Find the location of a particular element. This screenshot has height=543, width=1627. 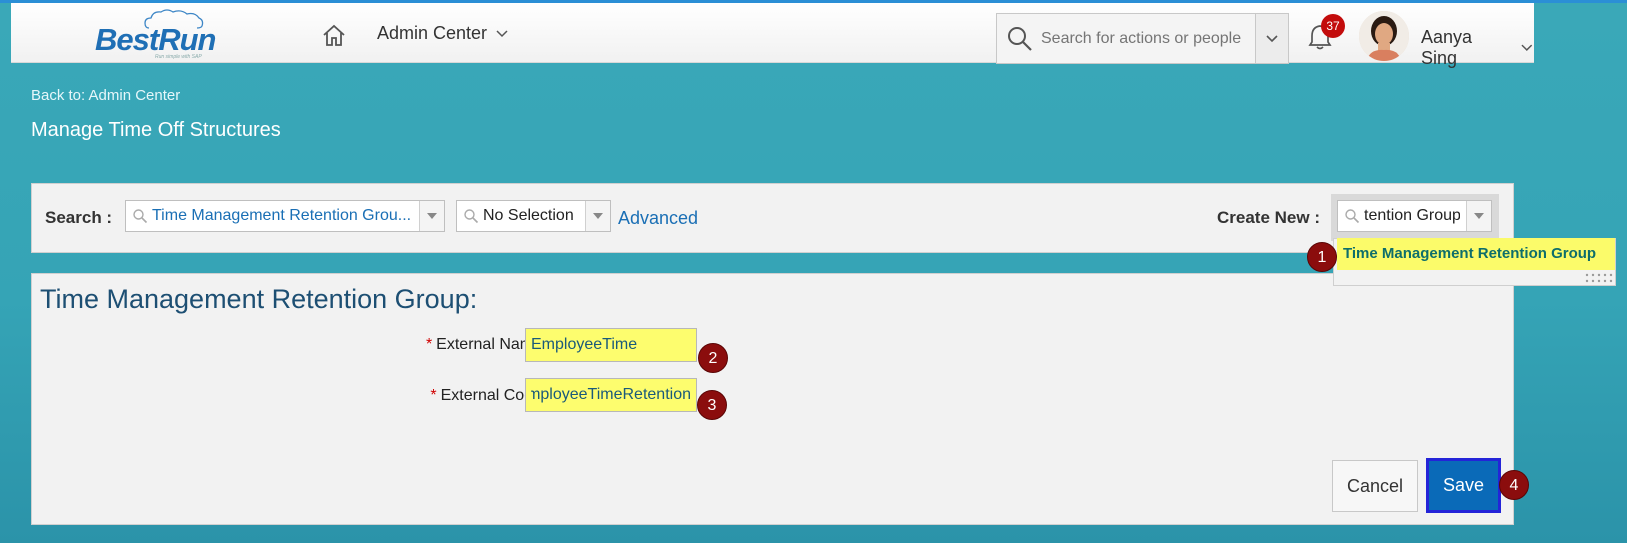

external-name-input is located at coordinates (611, 345).